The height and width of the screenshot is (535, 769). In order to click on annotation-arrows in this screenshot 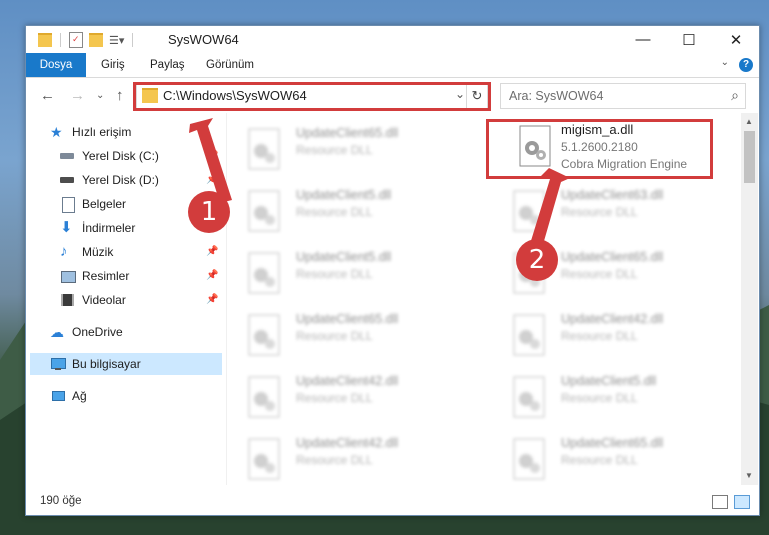, I will do `click(379, 183)`.